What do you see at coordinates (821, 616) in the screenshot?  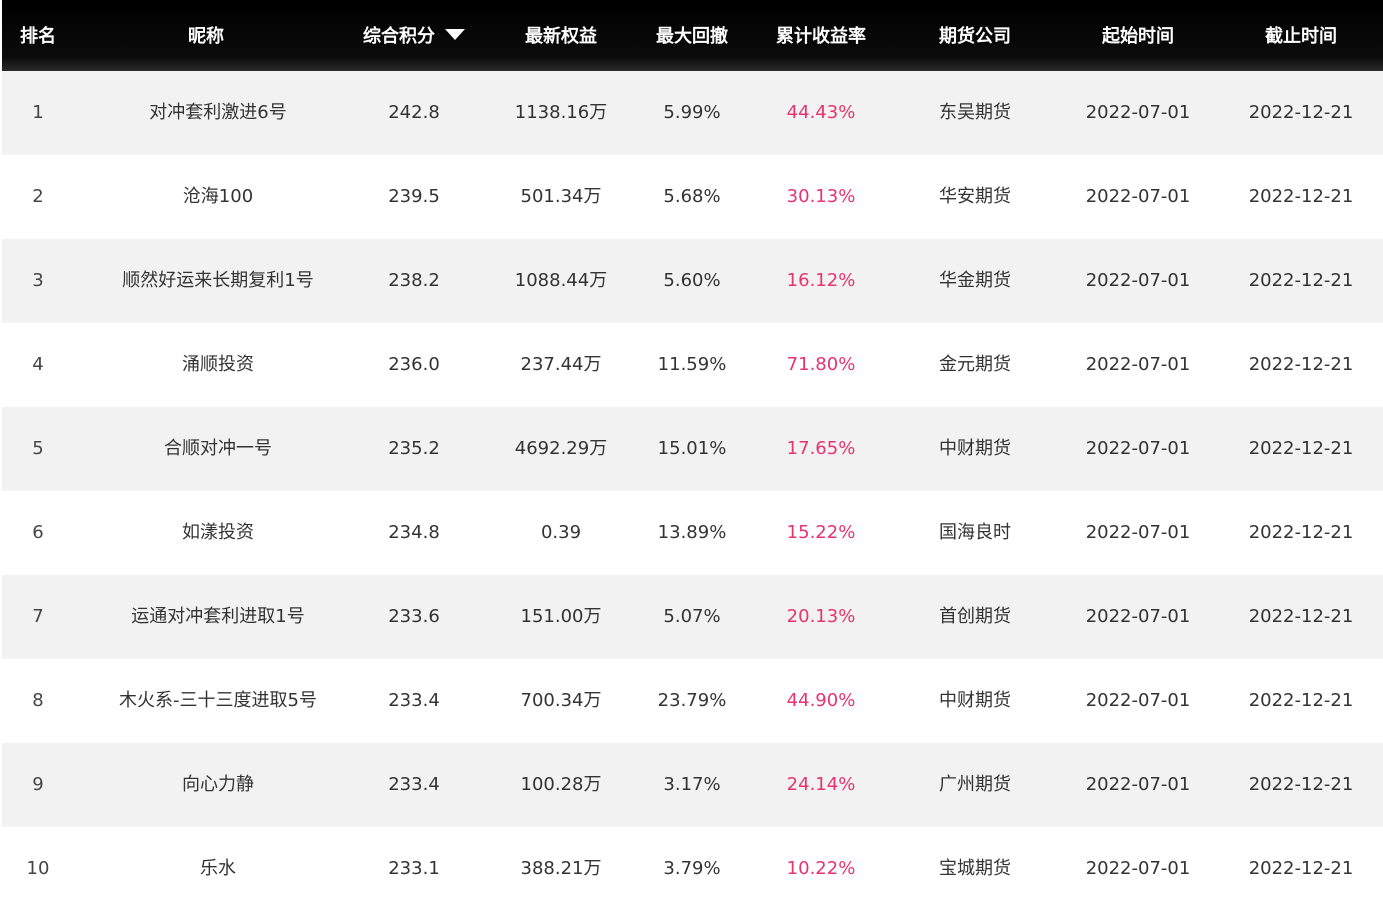 I see `return-cell: 20.13%` at bounding box center [821, 616].